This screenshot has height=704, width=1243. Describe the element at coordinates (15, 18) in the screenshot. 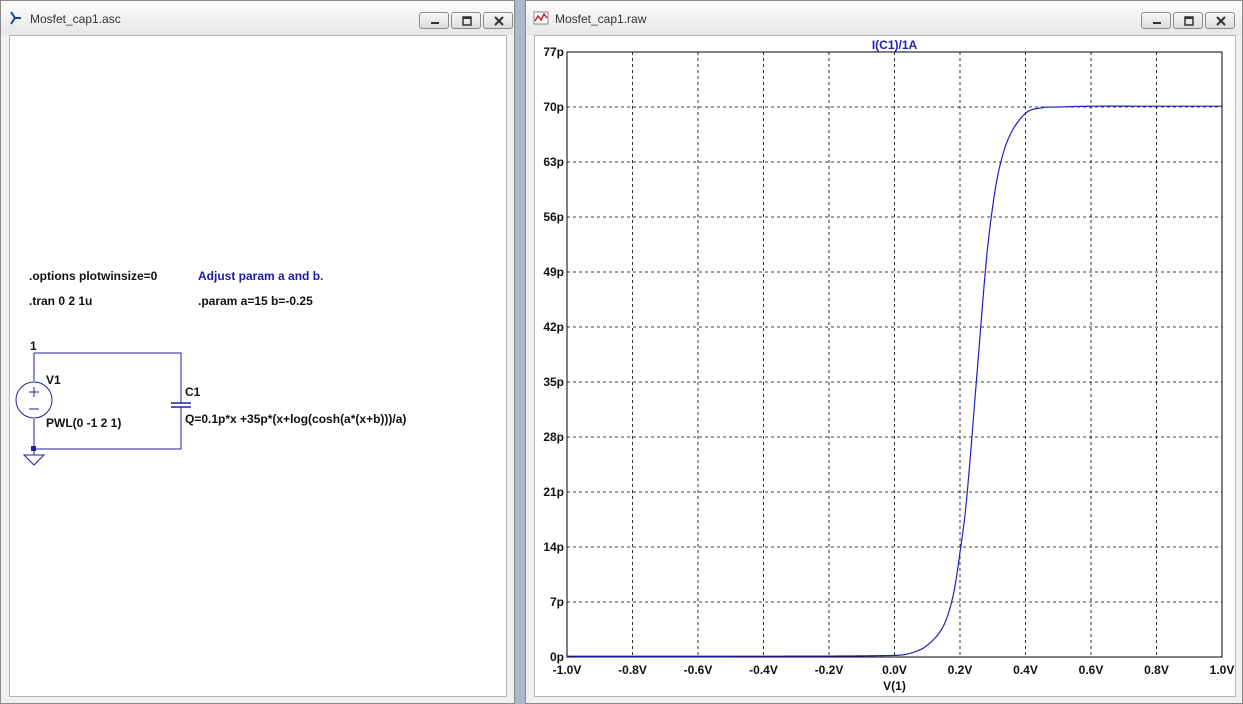

I see `ltspice-schematic-icon` at that location.